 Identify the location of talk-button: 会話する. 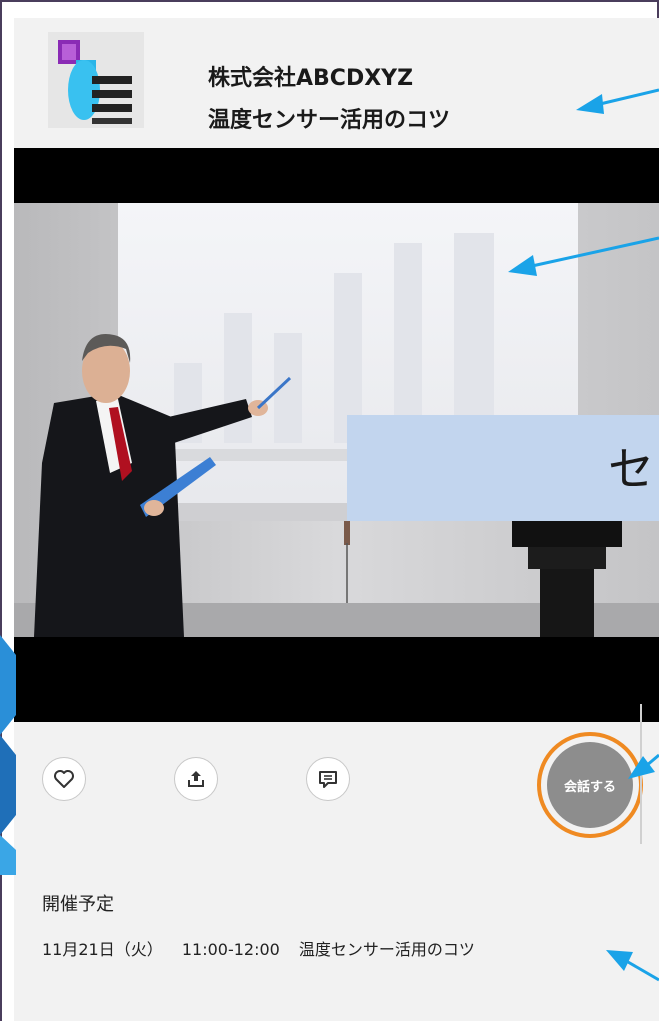
(590, 785).